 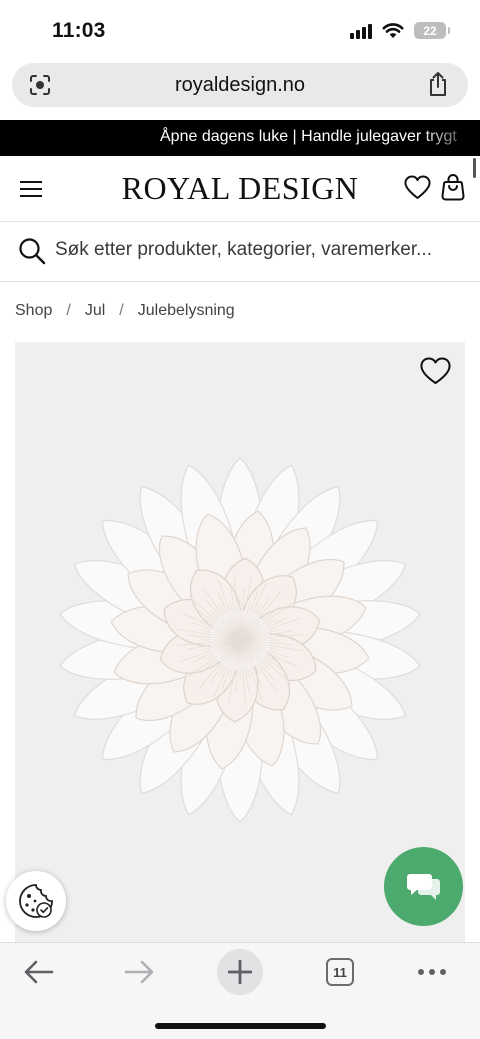 I want to click on cookie-icon, so click(x=36, y=901).